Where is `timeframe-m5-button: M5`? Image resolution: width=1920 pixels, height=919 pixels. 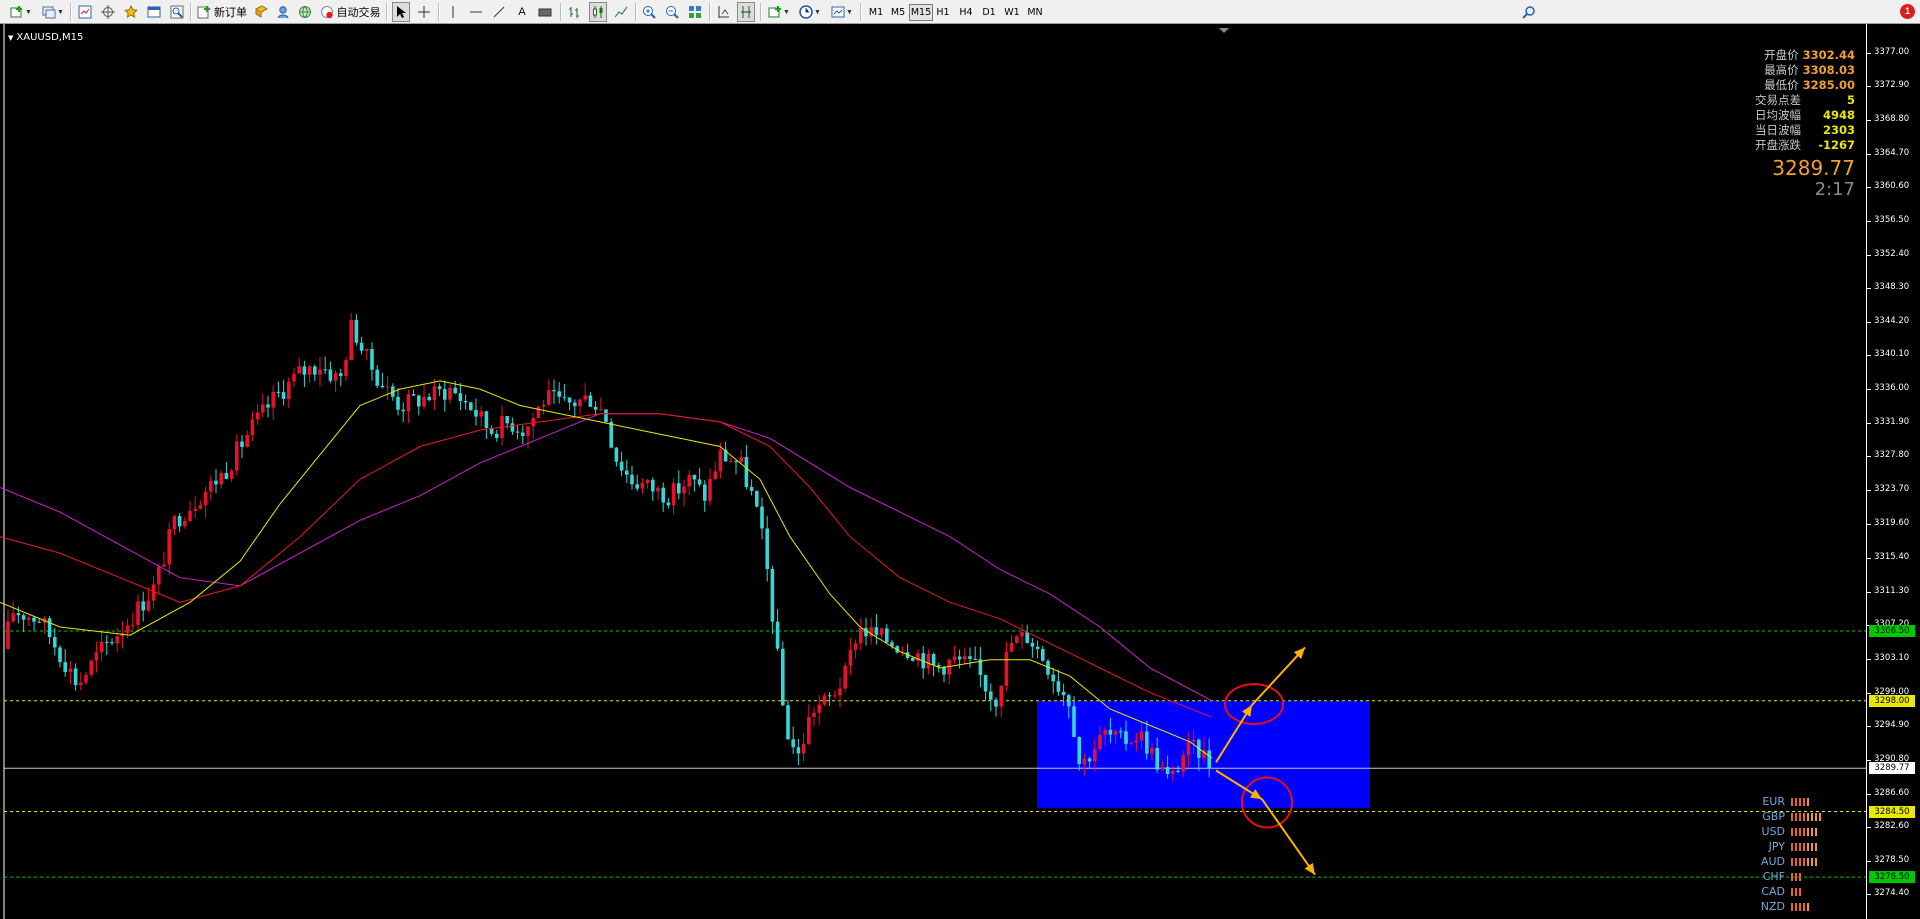 timeframe-m5-button: M5 is located at coordinates (898, 12).